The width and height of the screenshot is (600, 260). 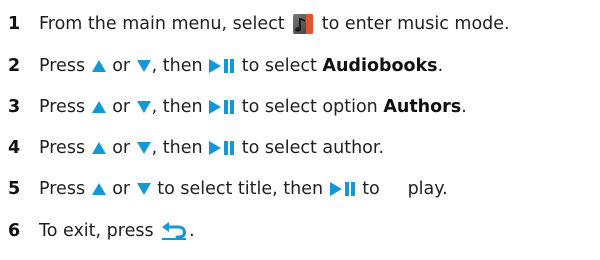 What do you see at coordinates (402, 189) in the screenshot?
I see `step-text: to play.` at bounding box center [402, 189].